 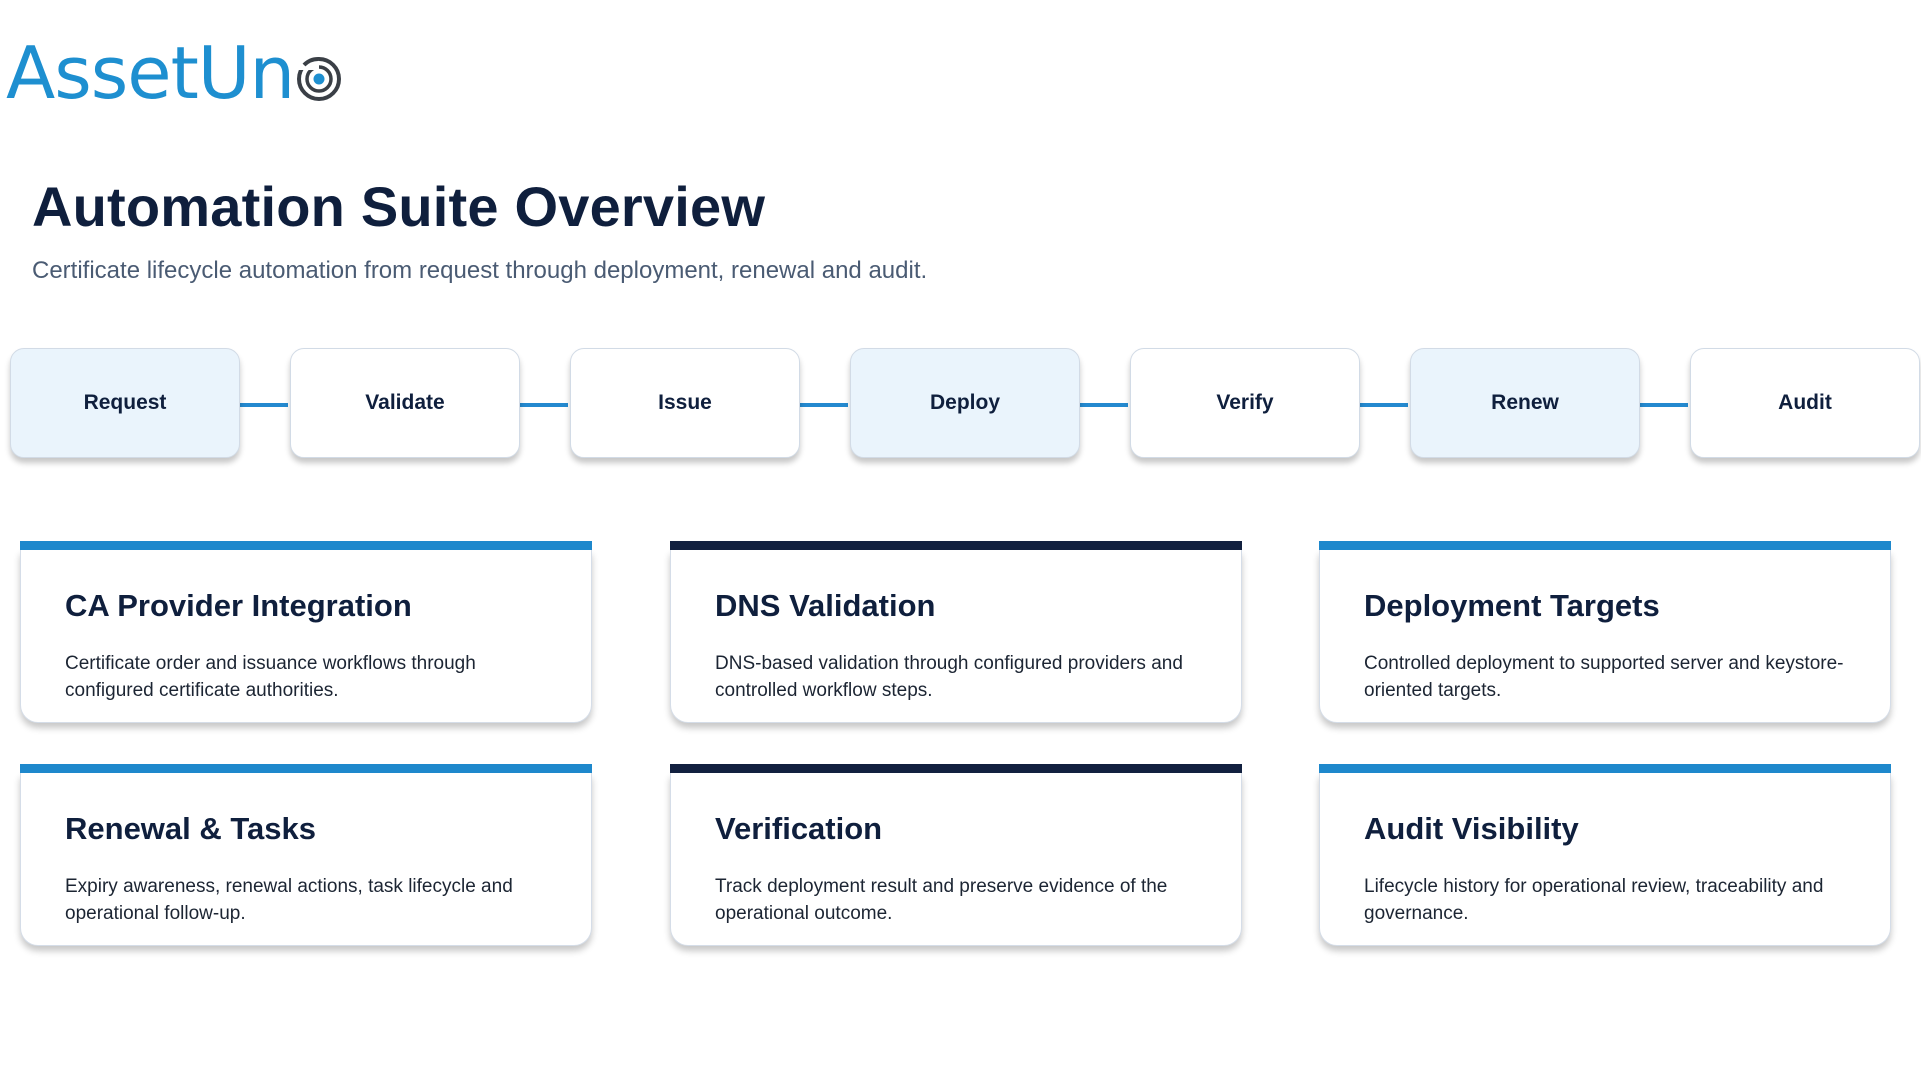 I want to click on step-request: Request, so click(x=125, y=403).